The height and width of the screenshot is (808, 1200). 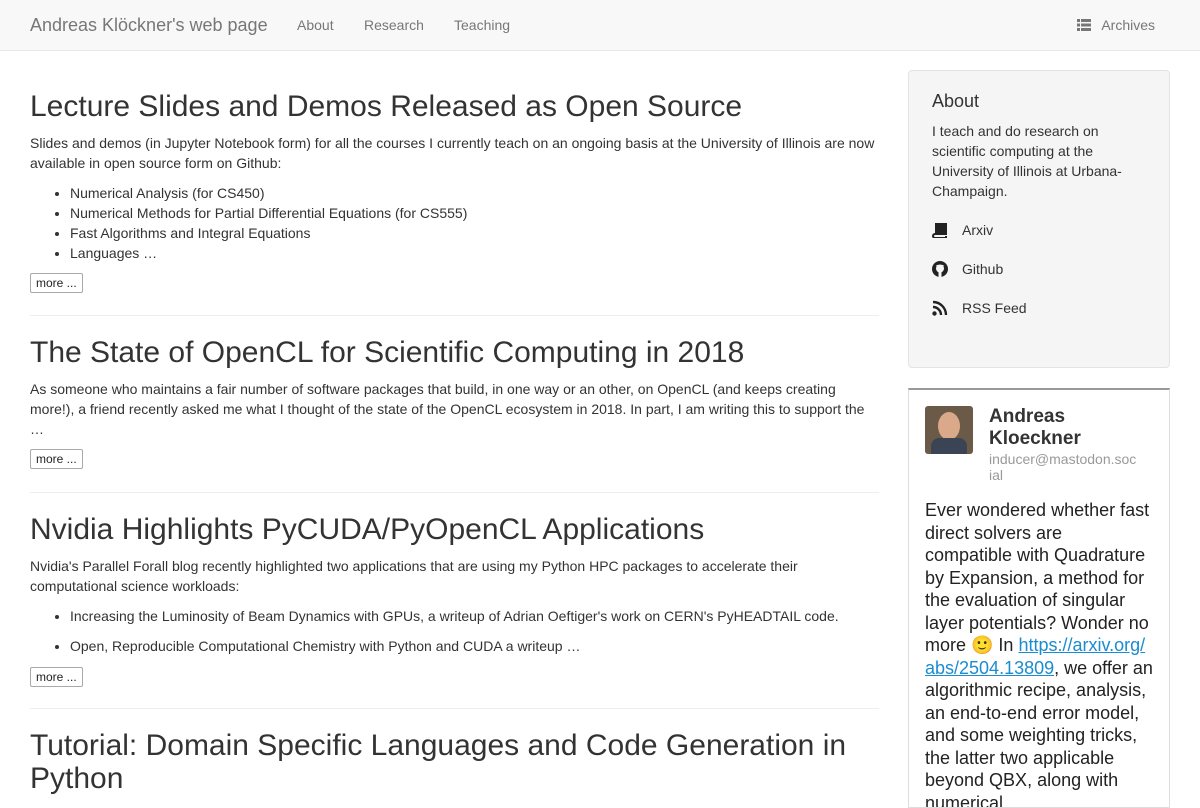 What do you see at coordinates (1064, 428) in the screenshot?
I see `mastodon-display-name: Andreas Kloeckner` at bounding box center [1064, 428].